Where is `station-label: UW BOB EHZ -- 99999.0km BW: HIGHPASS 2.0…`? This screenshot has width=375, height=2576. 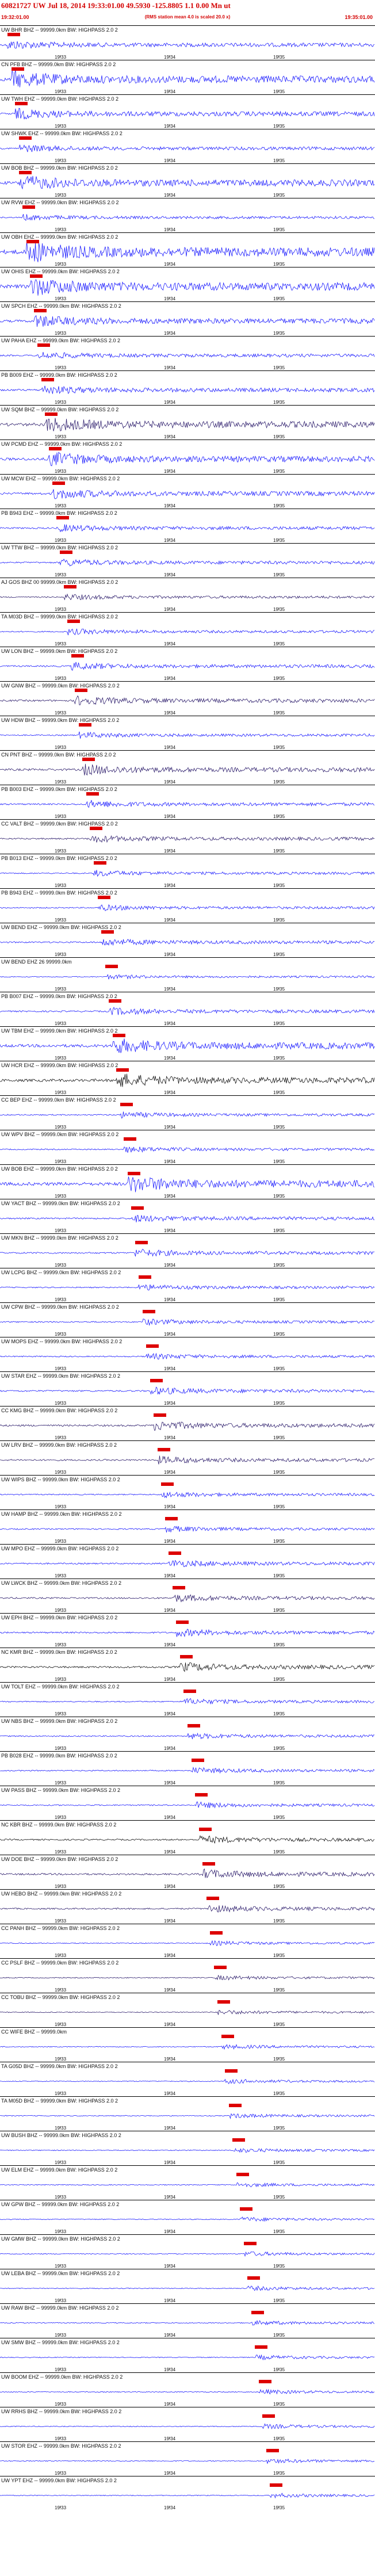 station-label: UW BOB EHZ -- 99999.0km BW: HIGHPASS 2.0… is located at coordinates (59, 1169).